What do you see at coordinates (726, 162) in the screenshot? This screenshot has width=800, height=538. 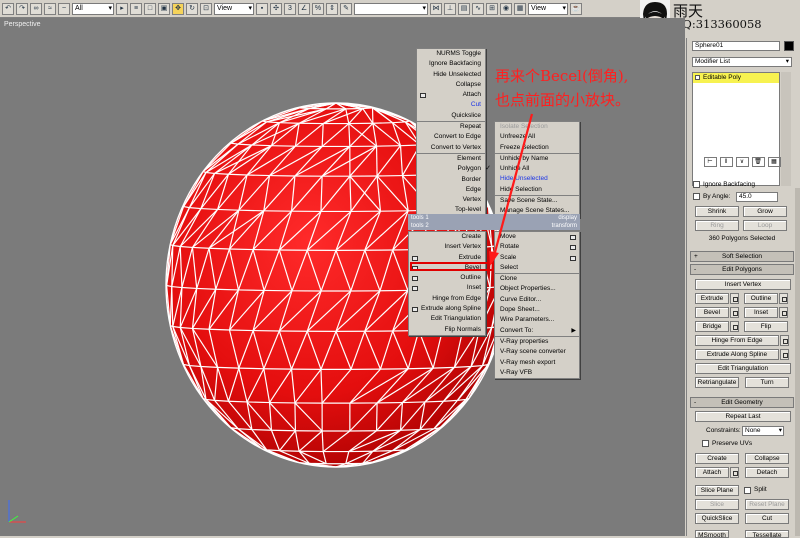 I see `show-end-result-icon: ǁ` at bounding box center [726, 162].